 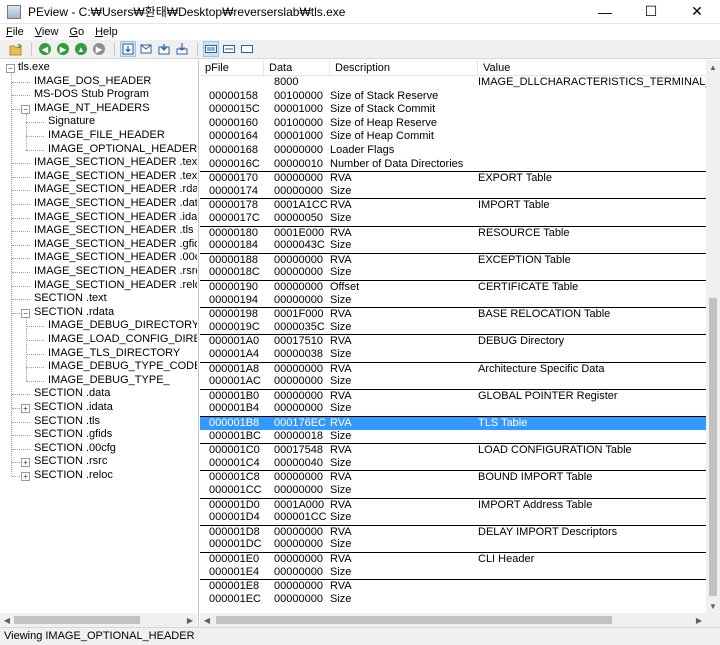 What do you see at coordinates (122, 326) in the screenshot?
I see `tree-node: IMAGE_DEBUG_DIRECTORY` at bounding box center [122, 326].